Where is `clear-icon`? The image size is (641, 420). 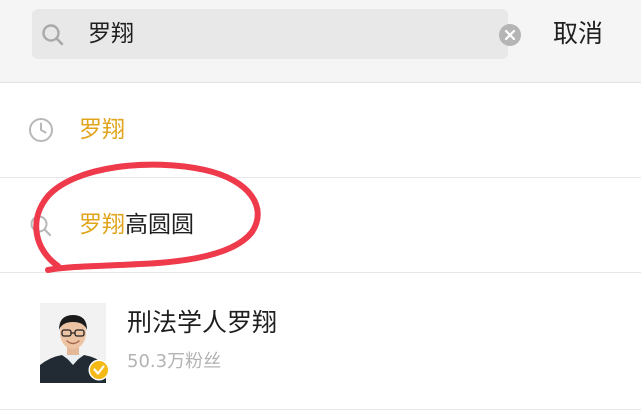
clear-icon is located at coordinates (510, 35).